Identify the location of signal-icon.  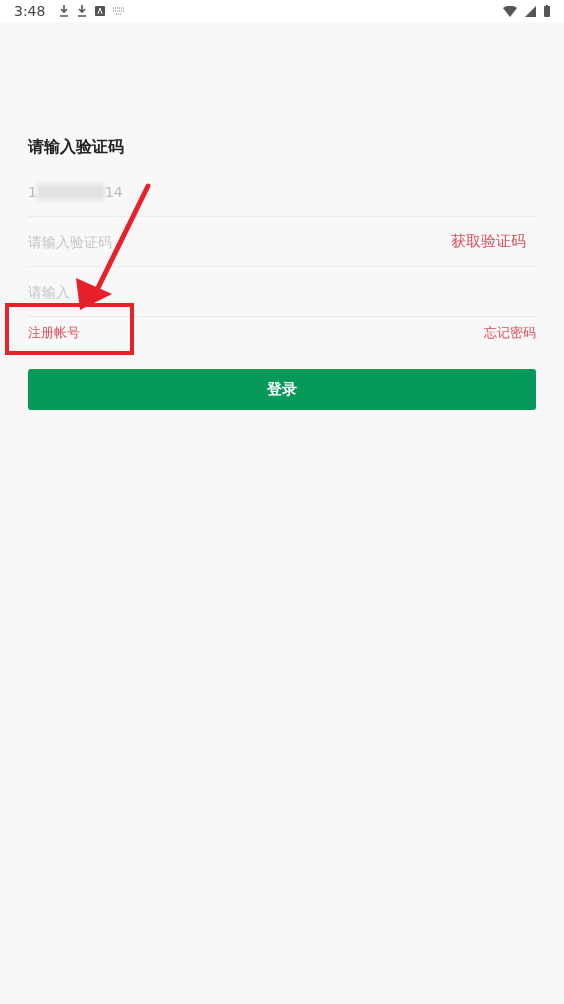
(530, 11).